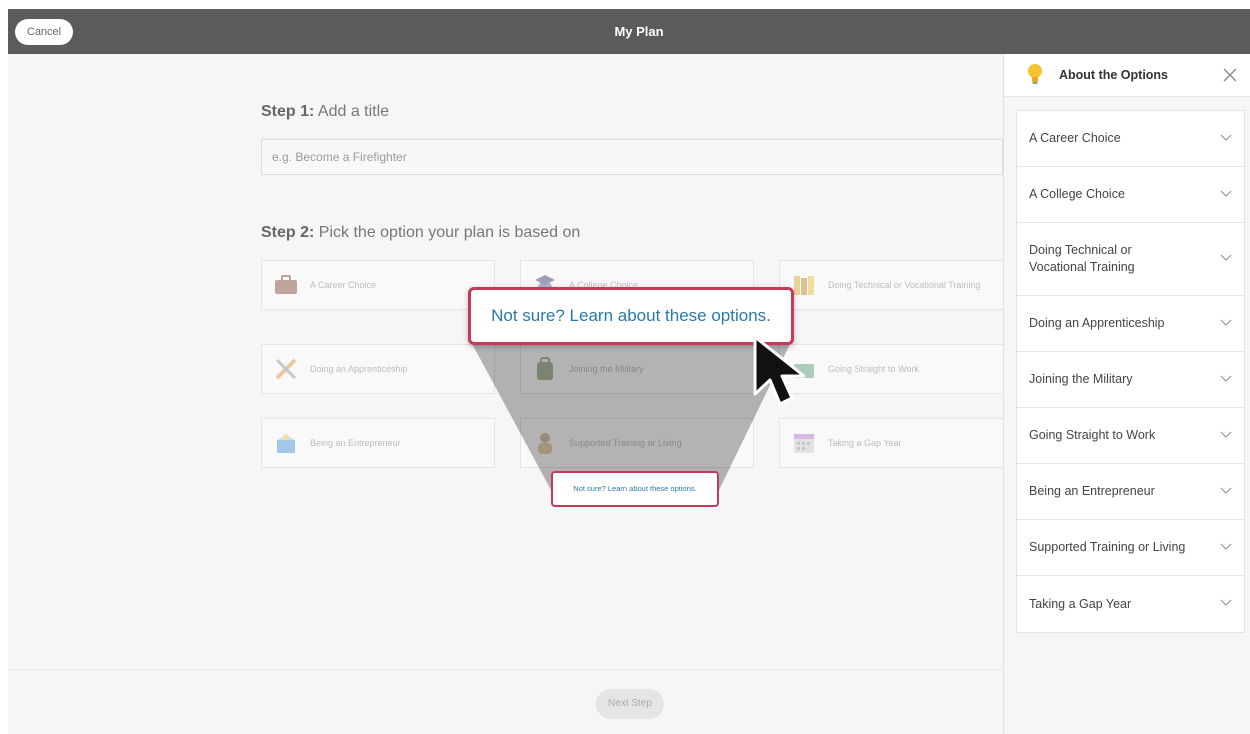  I want to click on briefcase-icon, so click(286, 285).